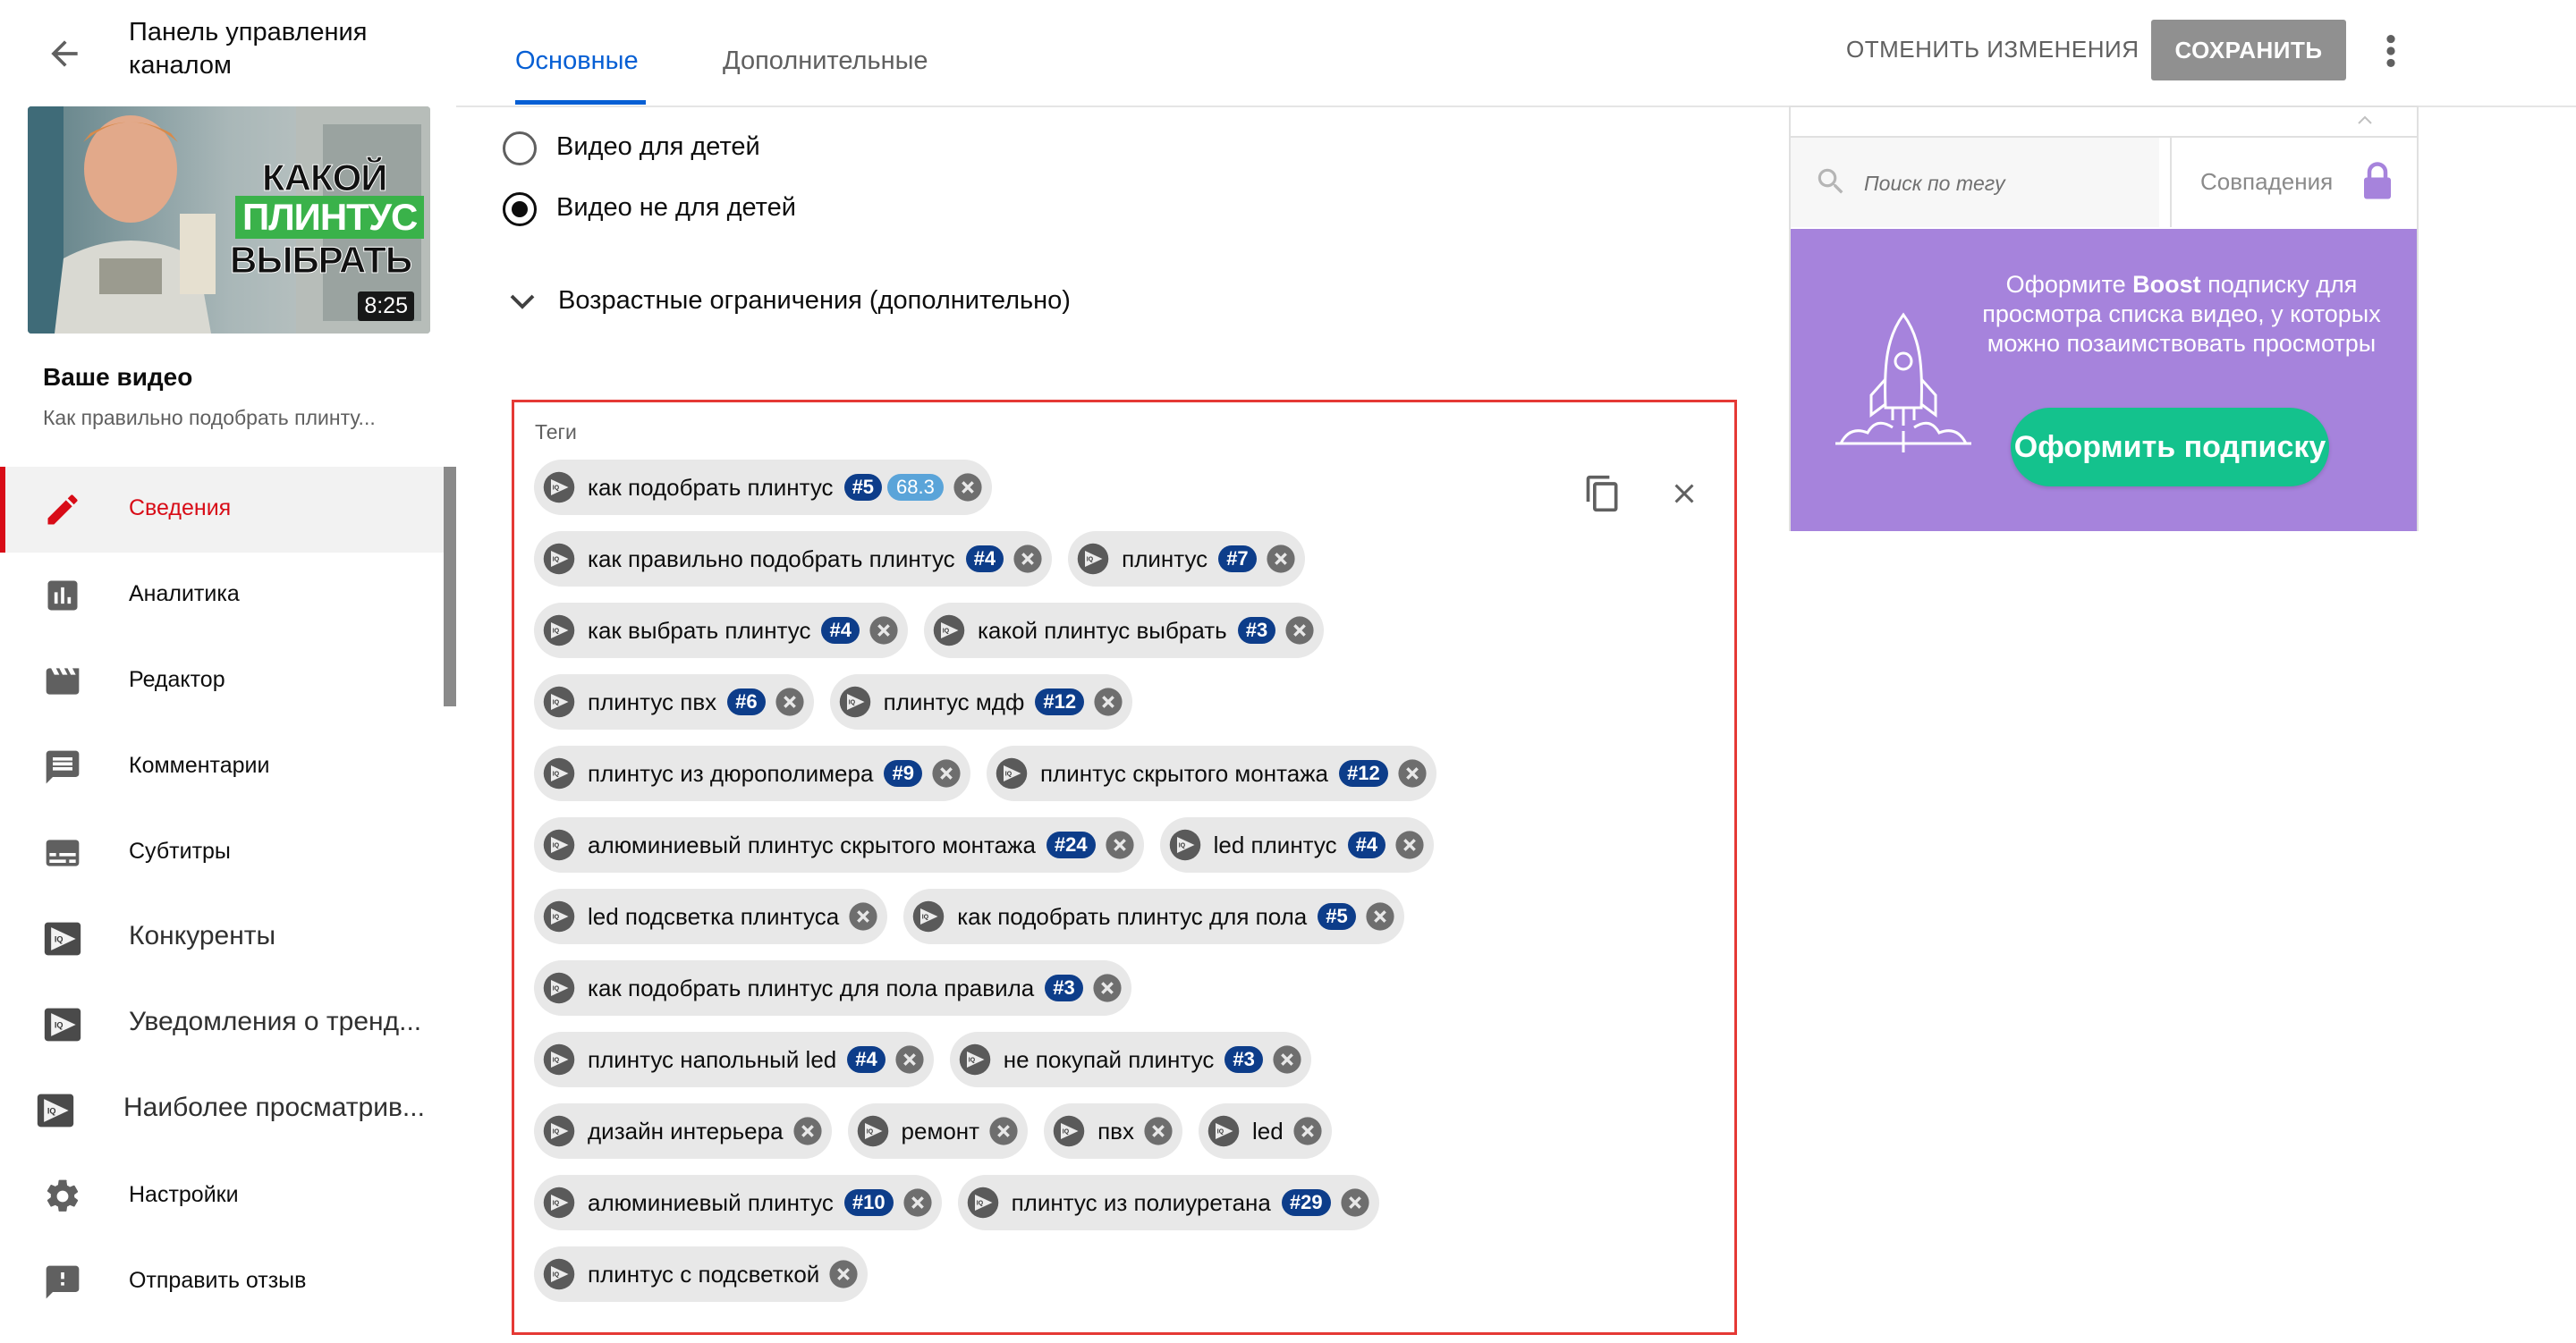  Describe the element at coordinates (1168, 1202) in the screenshot. I see `tag-chip: IQ плинтус из полиуретана #29` at that location.